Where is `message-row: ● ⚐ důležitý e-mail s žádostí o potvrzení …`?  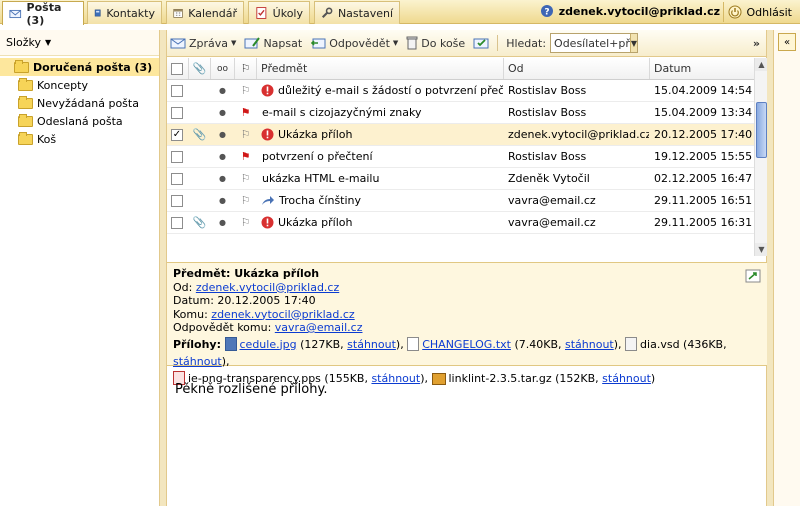
message-row: ● ⚐ důležitý e-mail s žádostí o potvrzení … is located at coordinates (460, 91).